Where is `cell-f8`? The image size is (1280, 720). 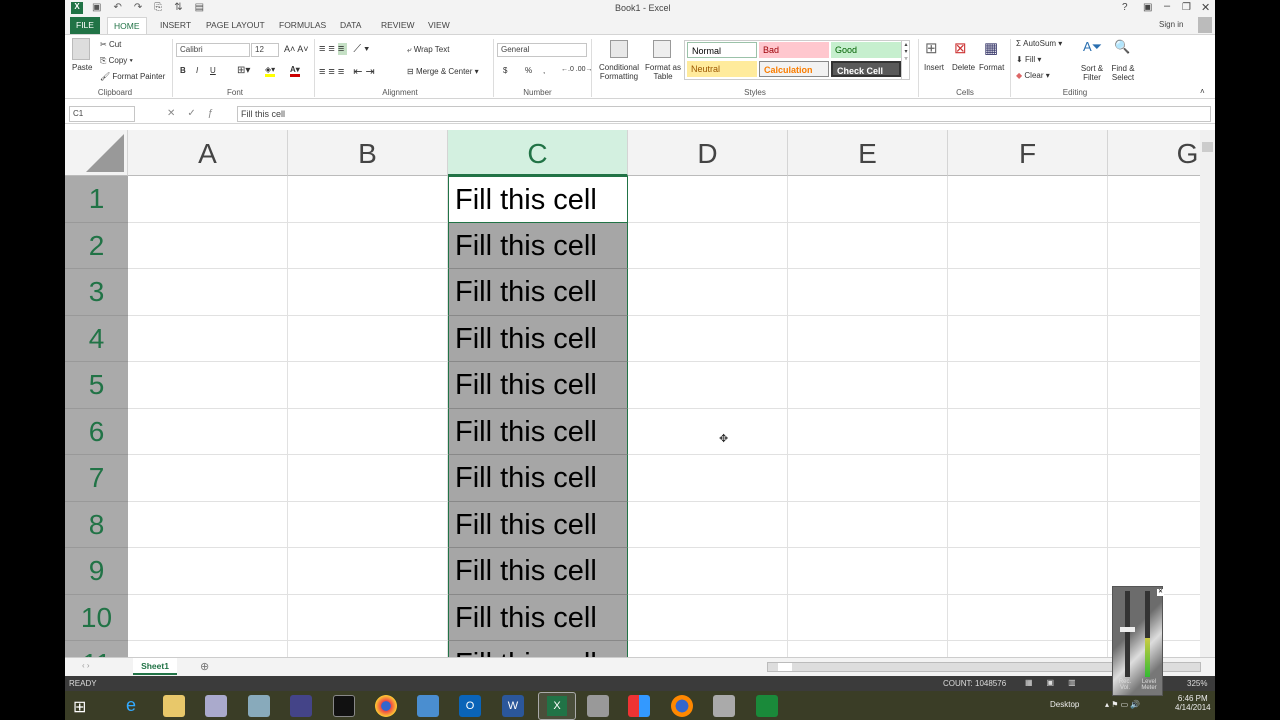 cell-f8 is located at coordinates (1028, 524).